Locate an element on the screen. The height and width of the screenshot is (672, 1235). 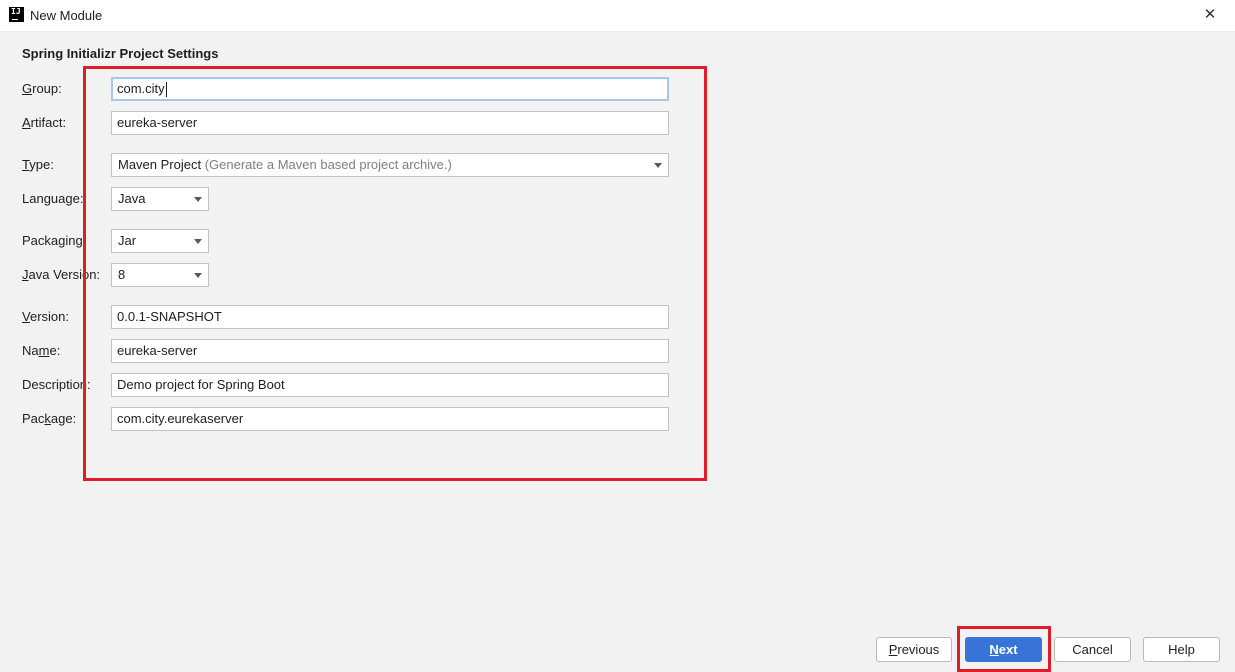
type-label: Type: is located at coordinates (38, 164).